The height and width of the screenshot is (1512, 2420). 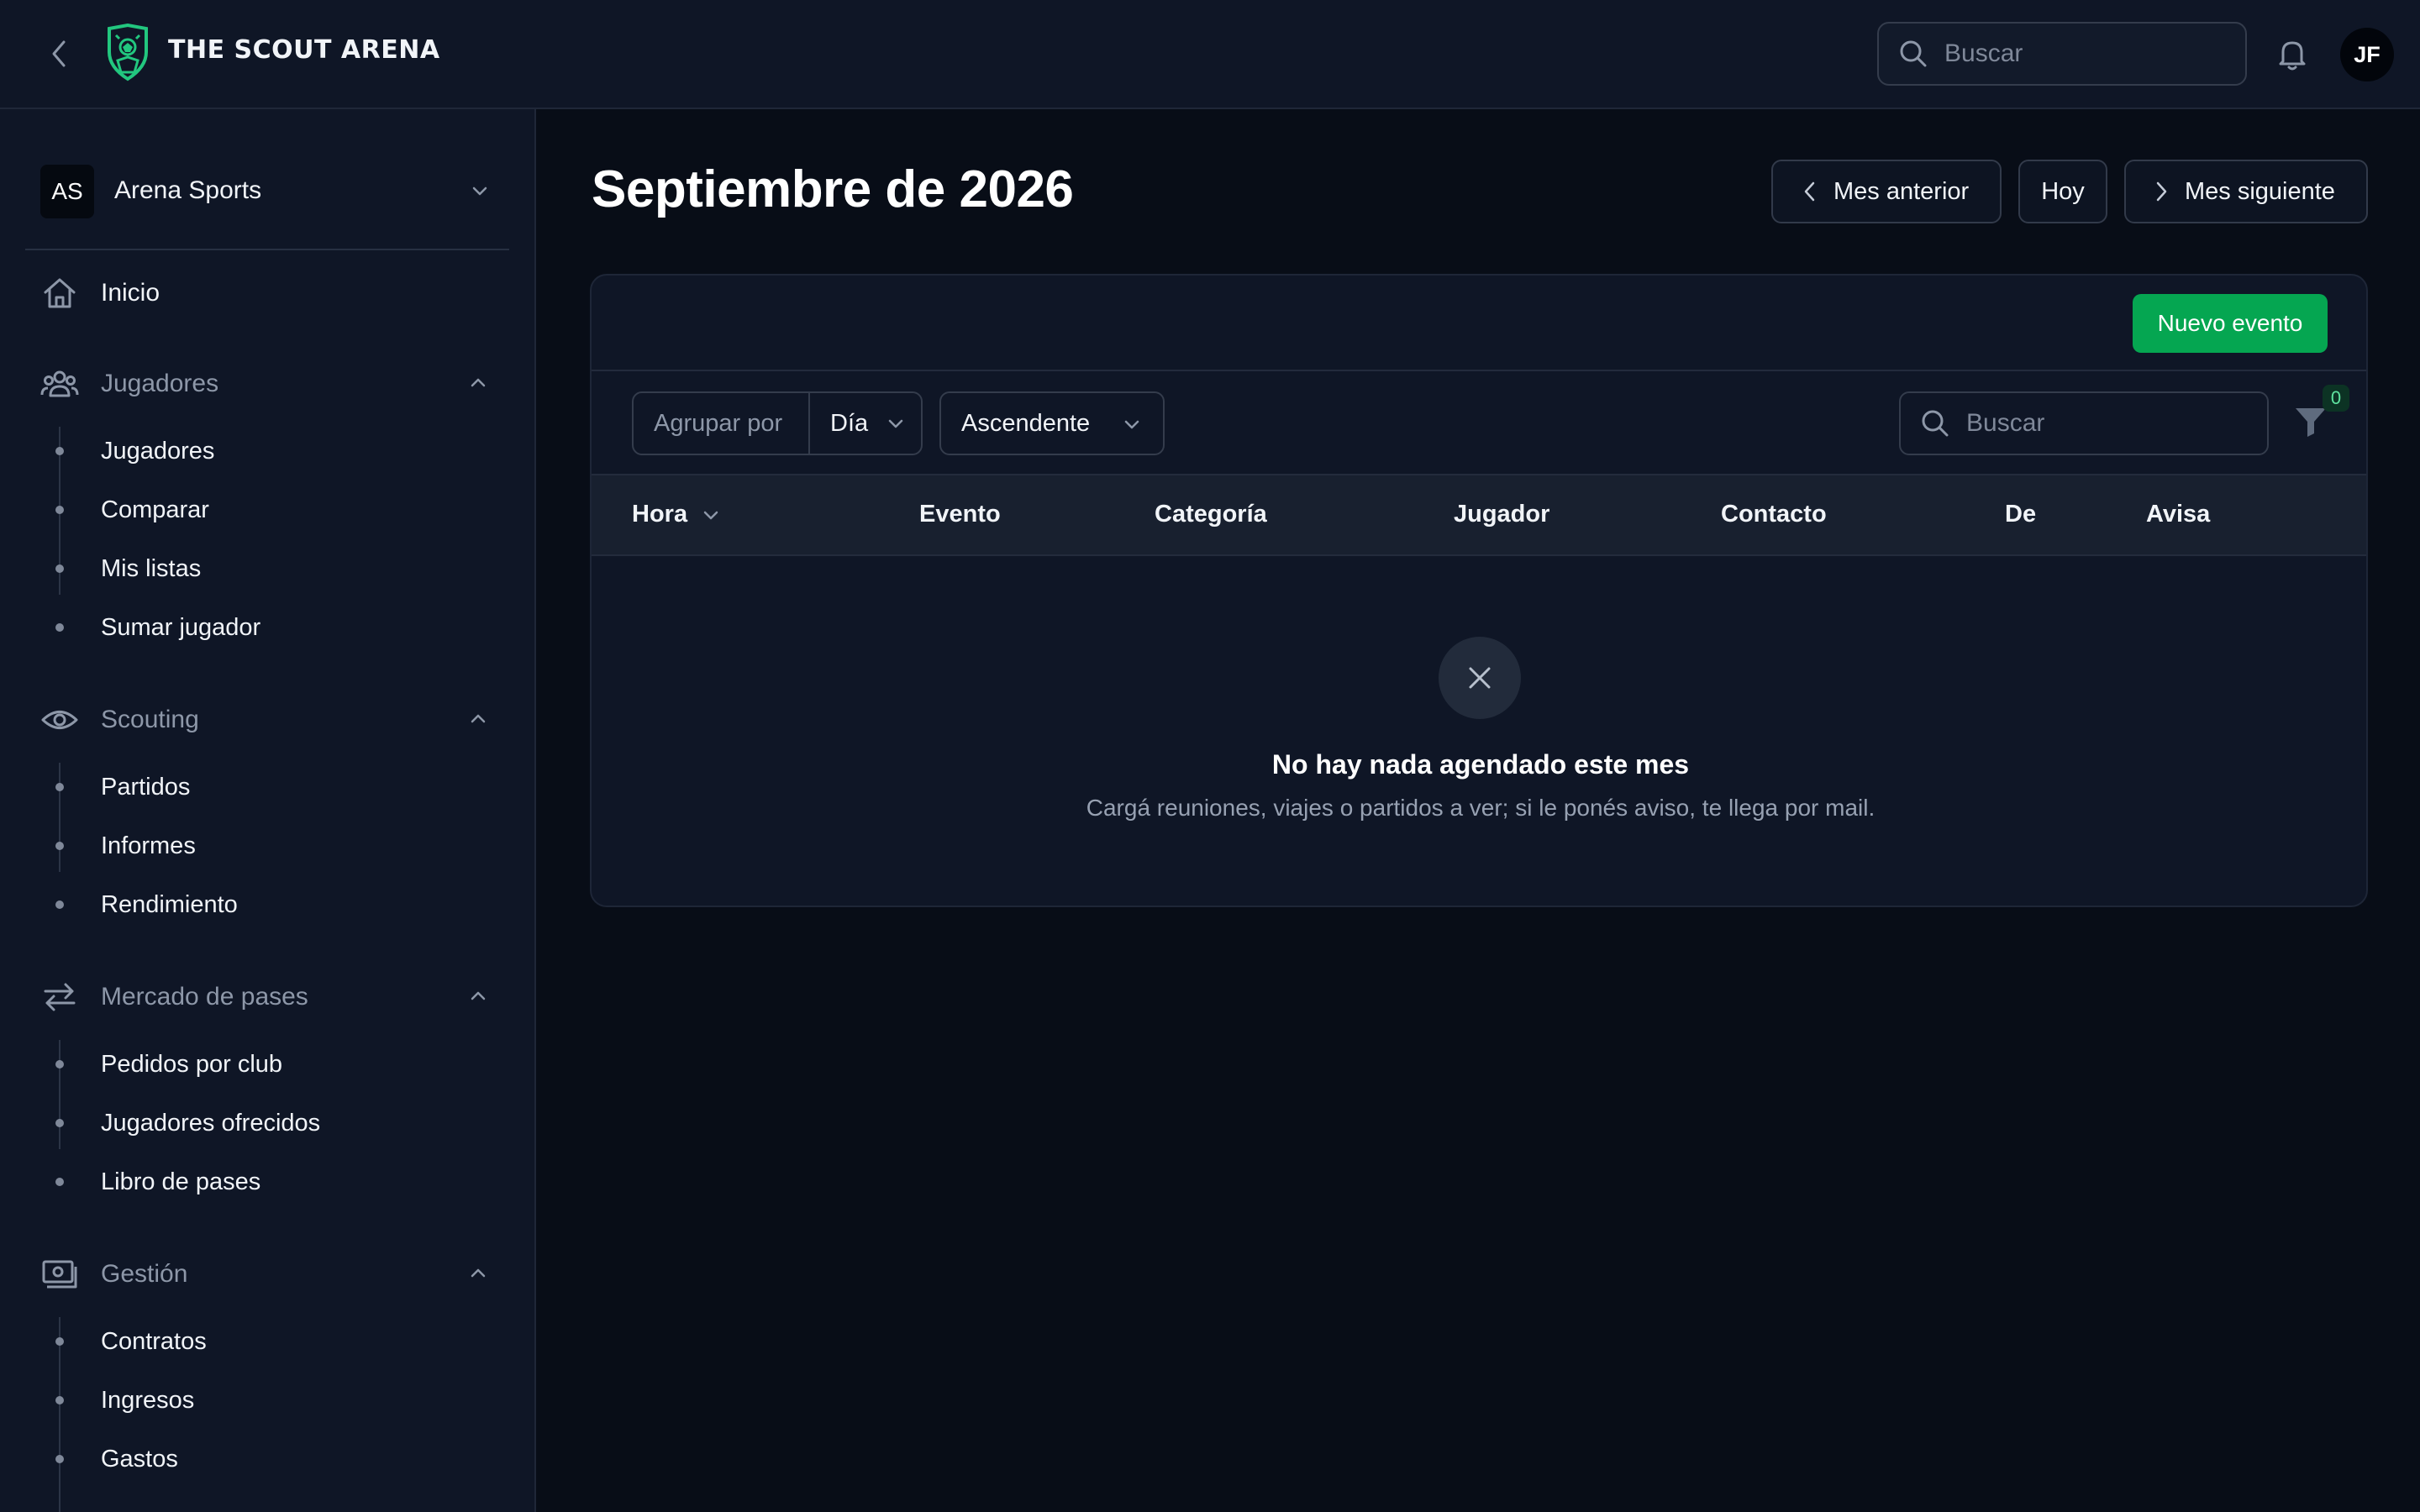 I want to click on sidebar-section-jugadores: Jugadores, so click(x=267, y=383).